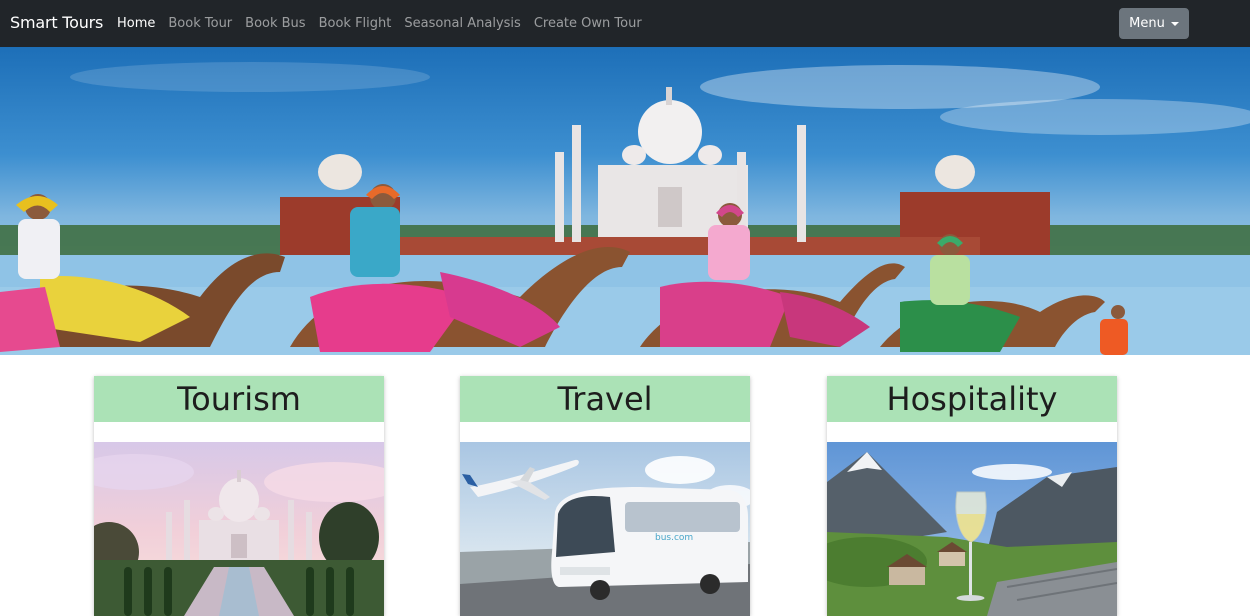 This screenshot has height=616, width=1250. I want to click on card-title: Hospitality, so click(972, 399).